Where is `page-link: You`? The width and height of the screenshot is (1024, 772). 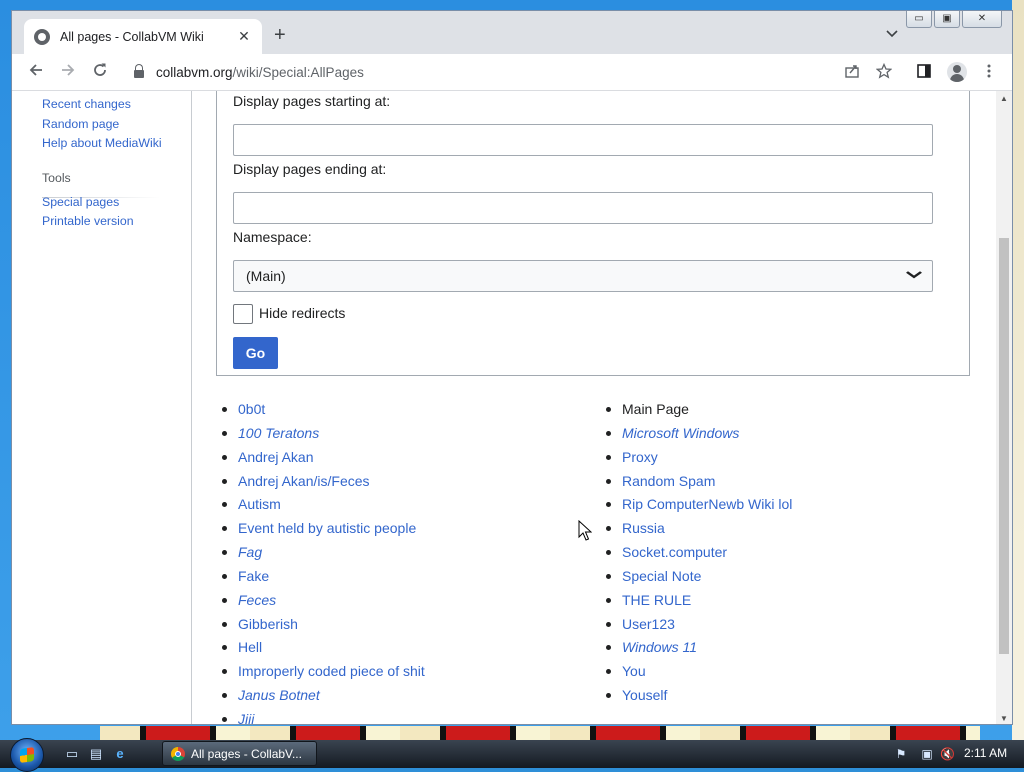
page-link: You is located at coordinates (634, 671).